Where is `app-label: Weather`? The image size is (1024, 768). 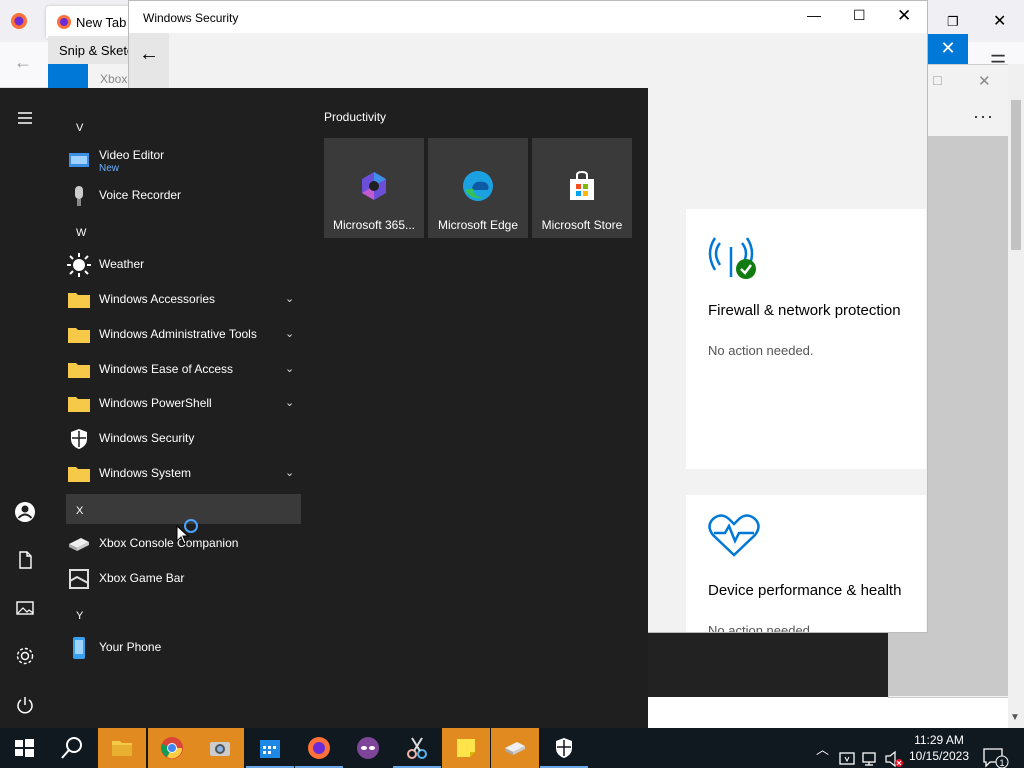
app-label: Weather is located at coordinates (122, 264).